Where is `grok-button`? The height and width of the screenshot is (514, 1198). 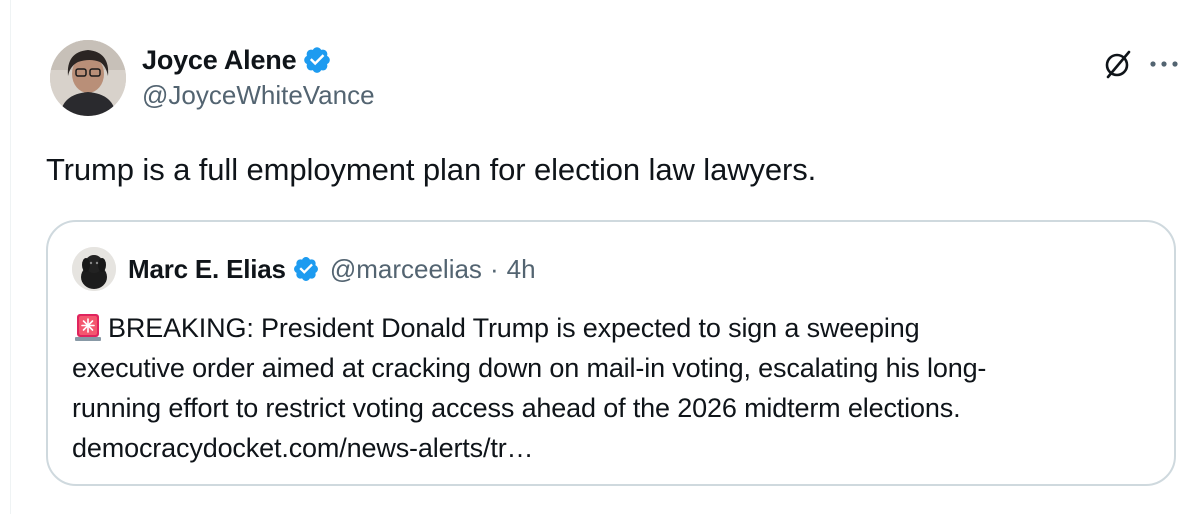 grok-button is located at coordinates (1118, 64).